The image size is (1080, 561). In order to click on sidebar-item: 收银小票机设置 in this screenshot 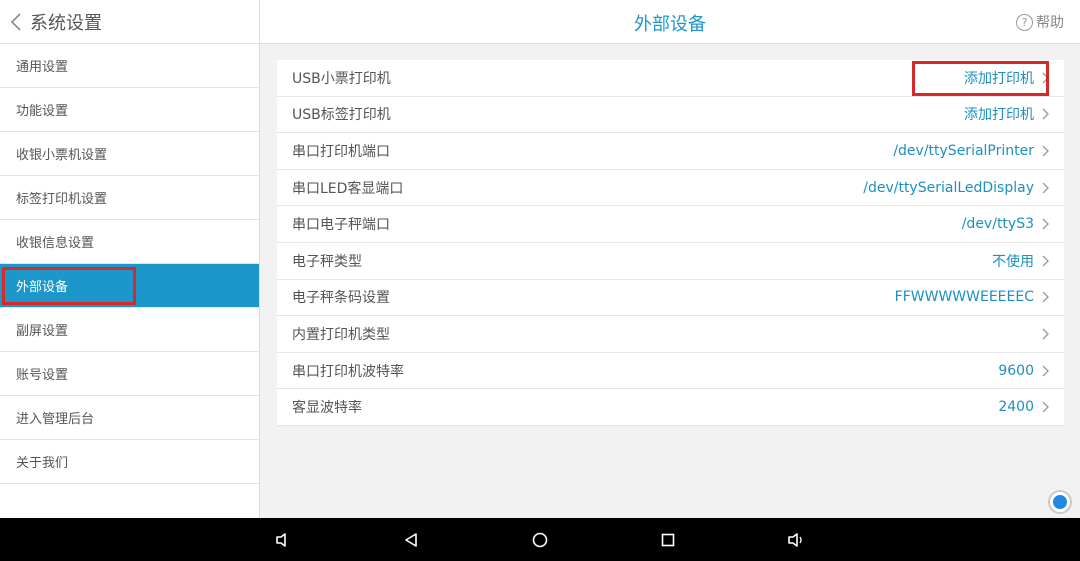, I will do `click(129, 154)`.